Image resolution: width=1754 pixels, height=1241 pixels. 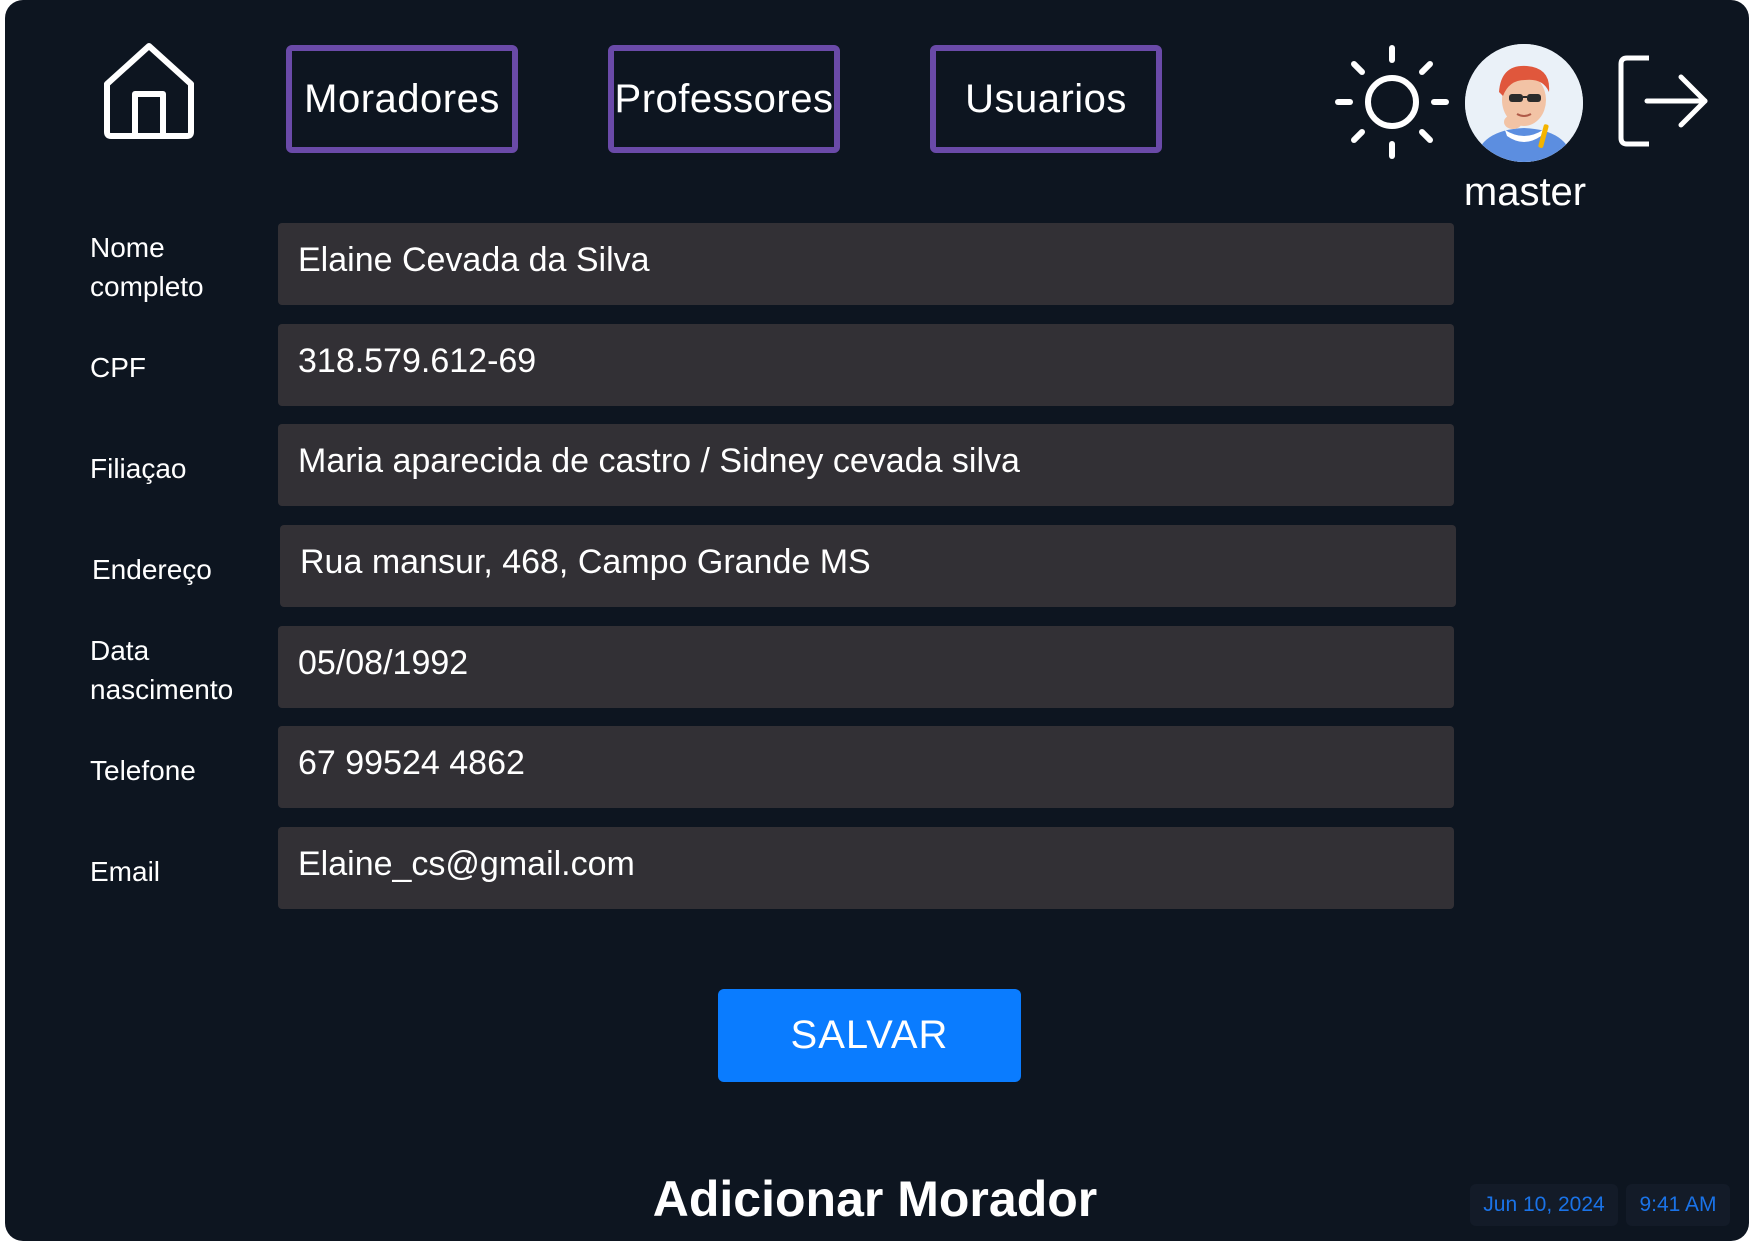 I want to click on logout-button, so click(x=1663, y=102).